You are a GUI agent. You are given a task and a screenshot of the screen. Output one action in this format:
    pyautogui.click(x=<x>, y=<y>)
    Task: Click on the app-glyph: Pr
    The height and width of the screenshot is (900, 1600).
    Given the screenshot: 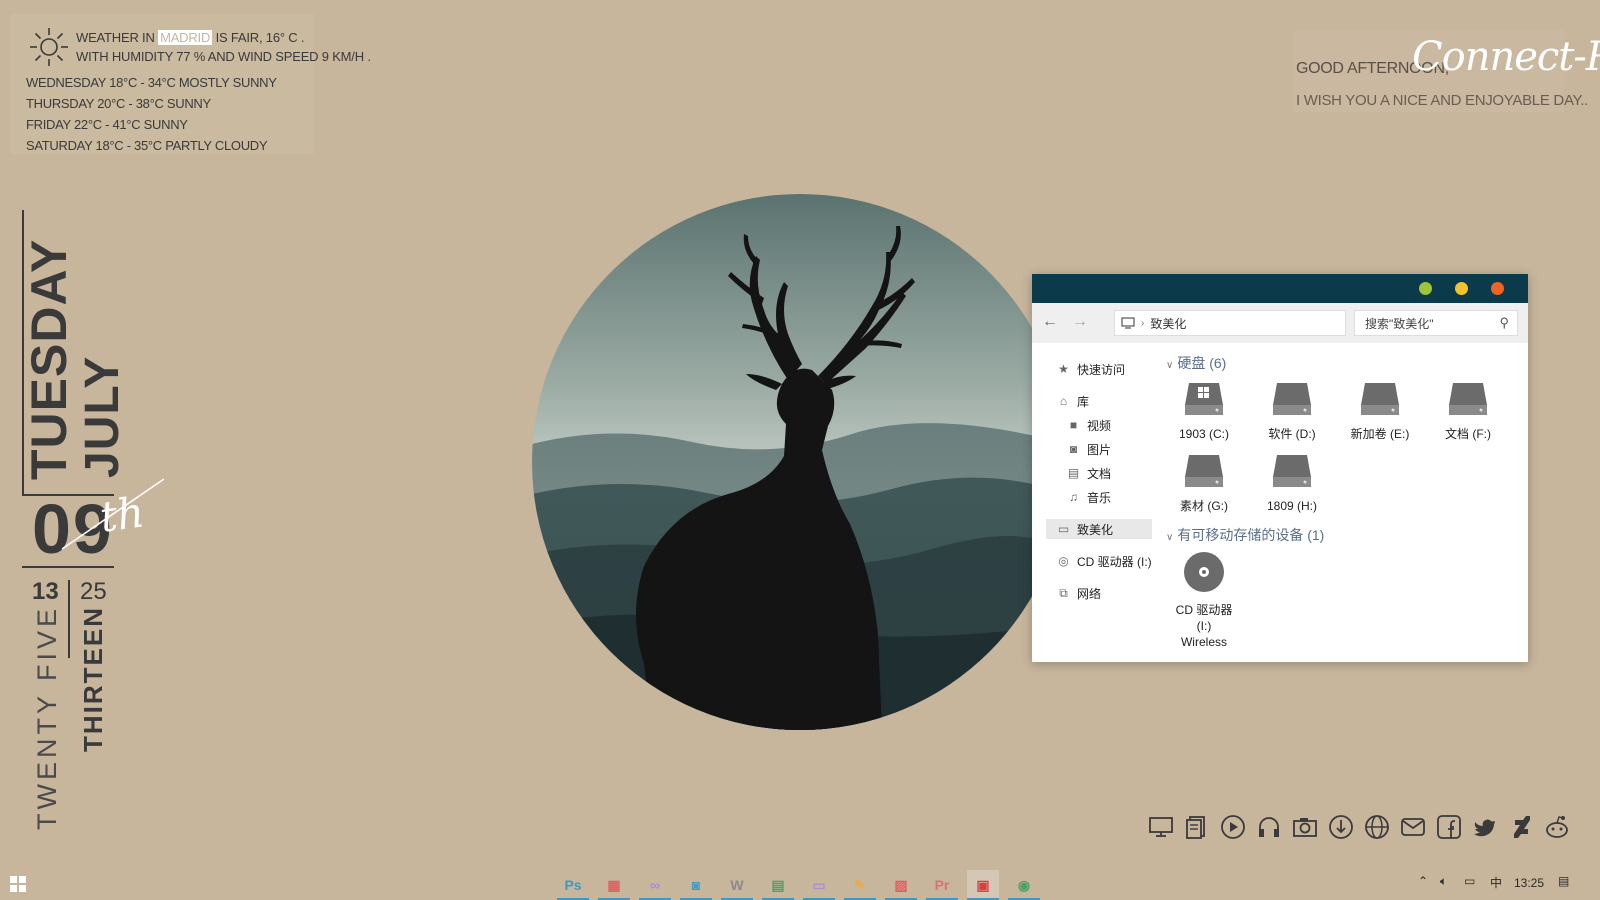 What is the action you would take?
    pyautogui.click(x=942, y=885)
    